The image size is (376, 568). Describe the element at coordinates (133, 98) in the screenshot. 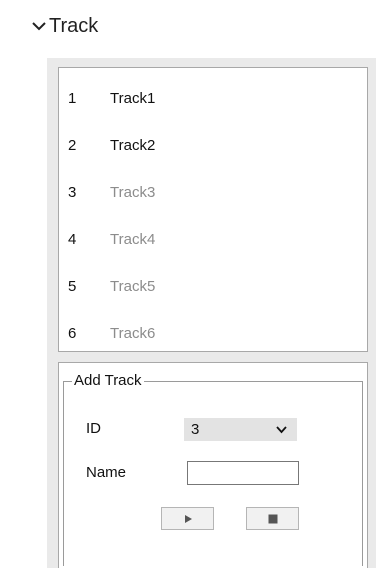

I see `track-name: Track1` at that location.